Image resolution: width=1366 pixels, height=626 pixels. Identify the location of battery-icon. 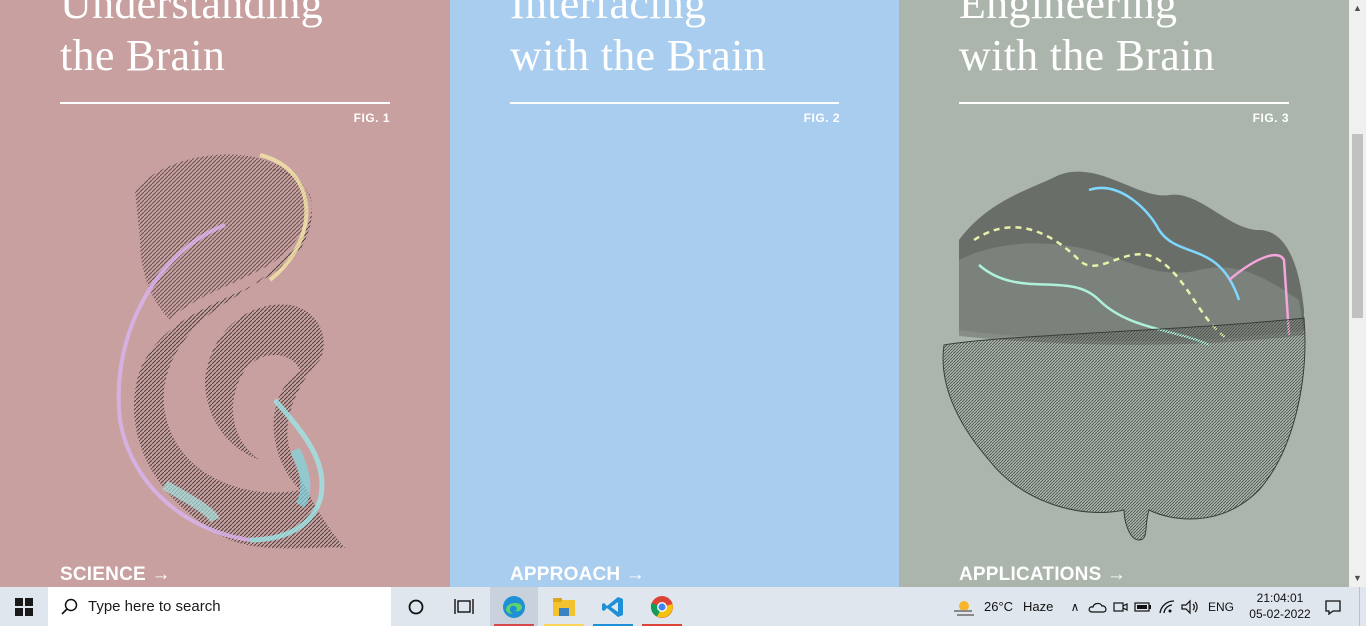
(1143, 607).